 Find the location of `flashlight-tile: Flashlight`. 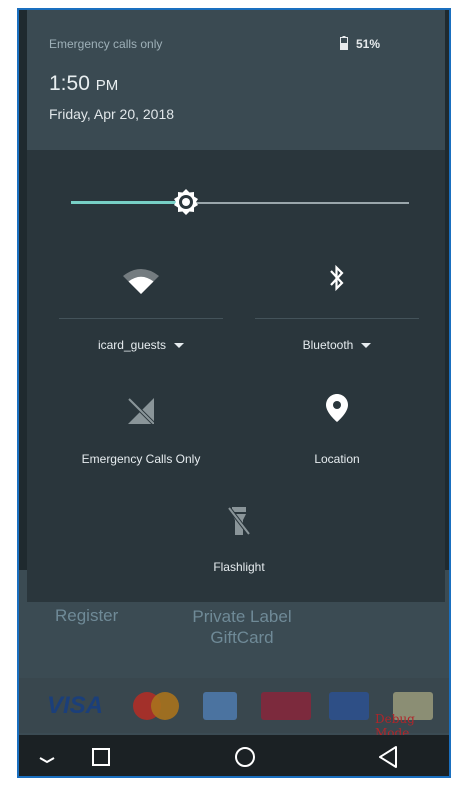

flashlight-tile: Flashlight is located at coordinates (239, 542).